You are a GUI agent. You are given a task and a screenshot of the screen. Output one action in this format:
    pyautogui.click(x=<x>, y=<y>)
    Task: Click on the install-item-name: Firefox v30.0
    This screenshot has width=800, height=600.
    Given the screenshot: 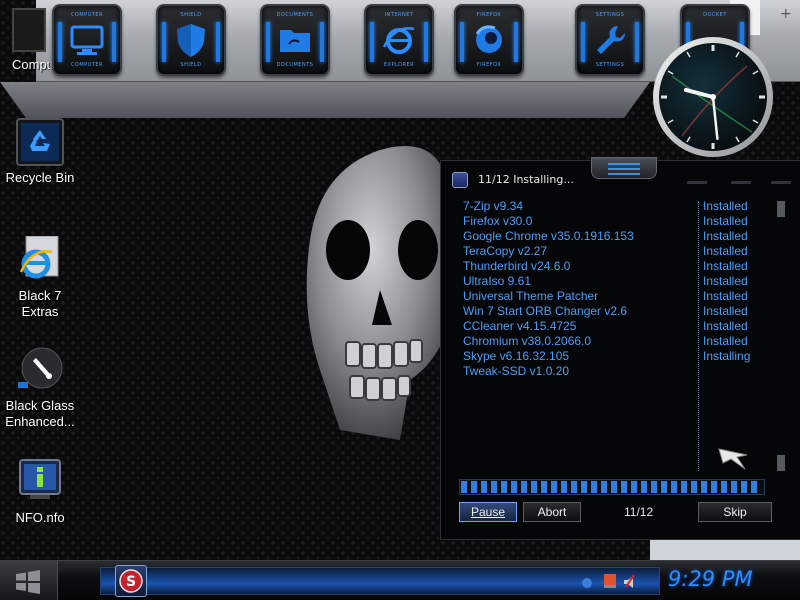 What is the action you would take?
    pyautogui.click(x=498, y=221)
    